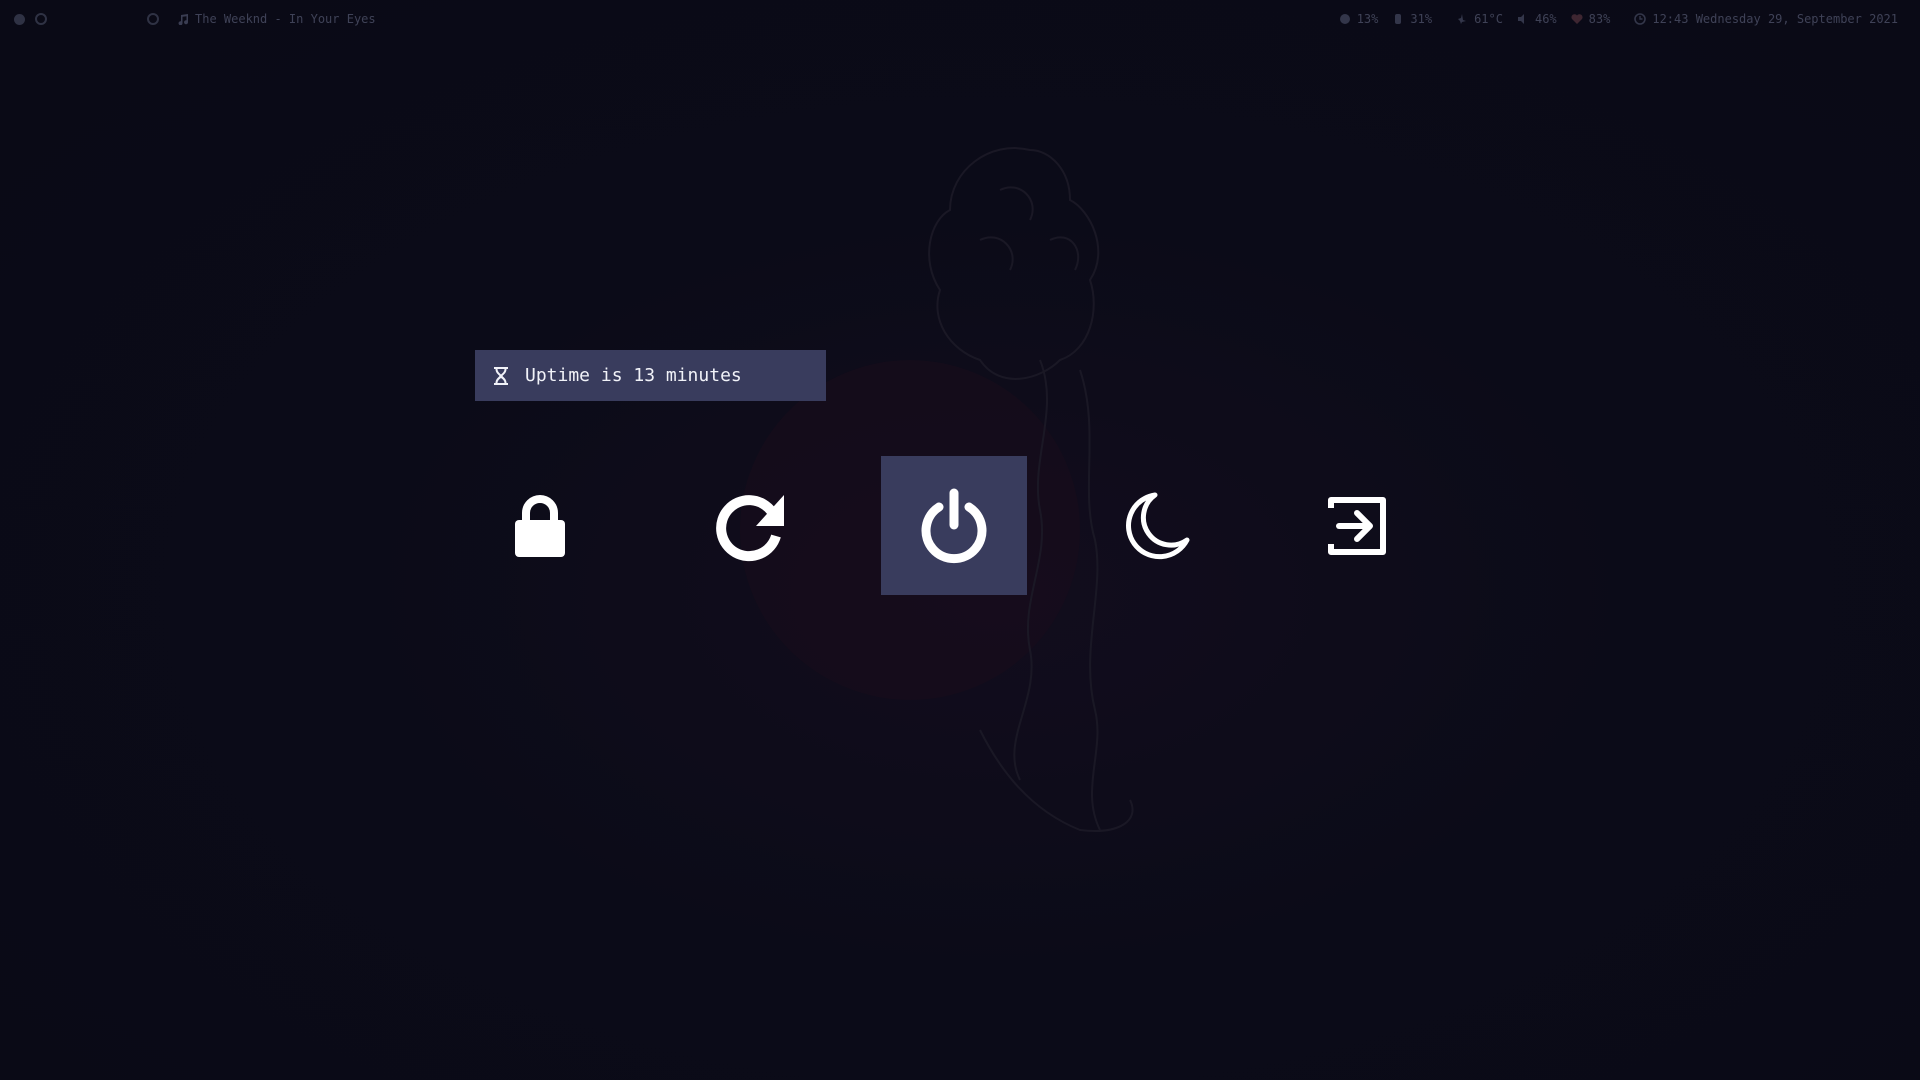 This screenshot has height=1080, width=1920. I want to click on moon-icon, so click(1158, 525).